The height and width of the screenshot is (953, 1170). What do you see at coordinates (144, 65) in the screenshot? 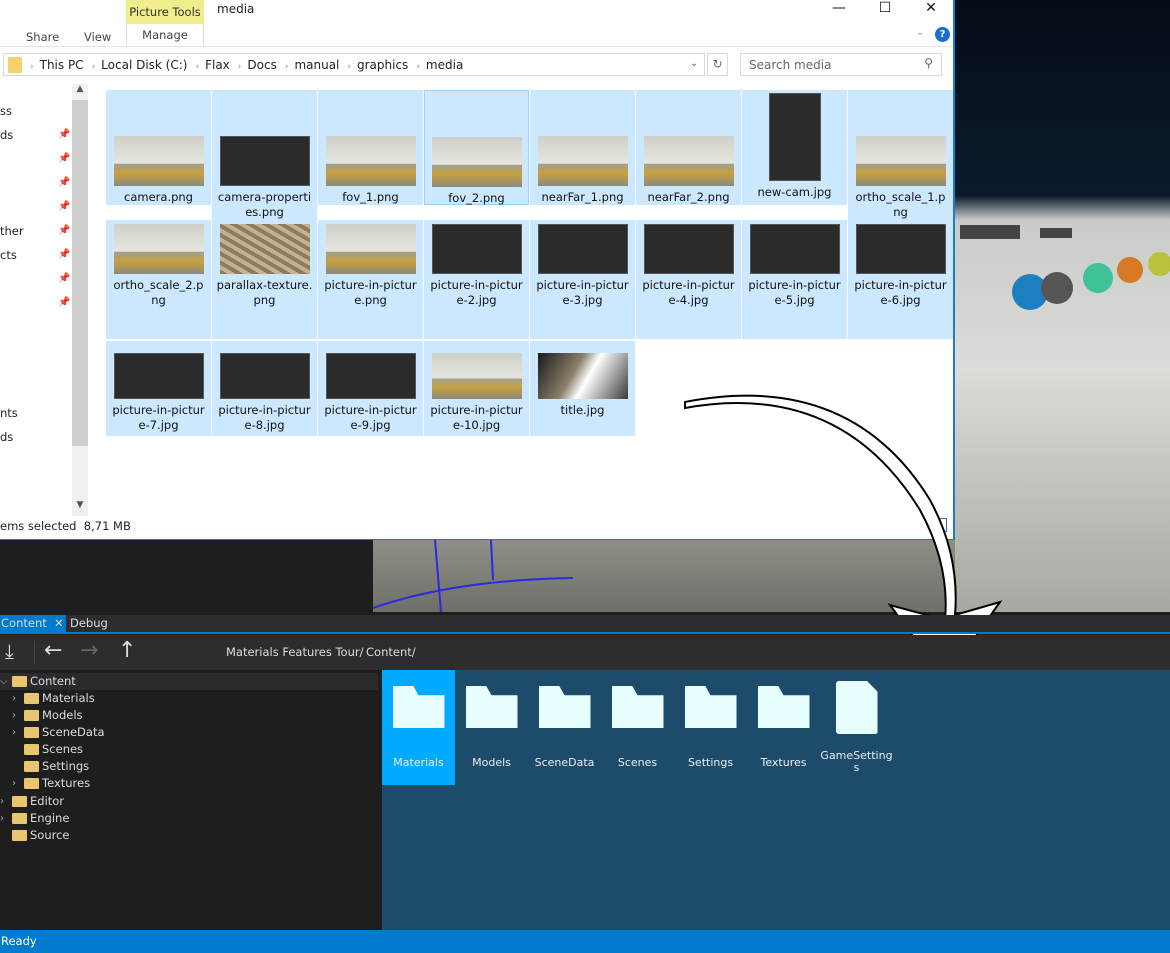
I see `breadcrumb-item: Local Disk (C:)` at bounding box center [144, 65].